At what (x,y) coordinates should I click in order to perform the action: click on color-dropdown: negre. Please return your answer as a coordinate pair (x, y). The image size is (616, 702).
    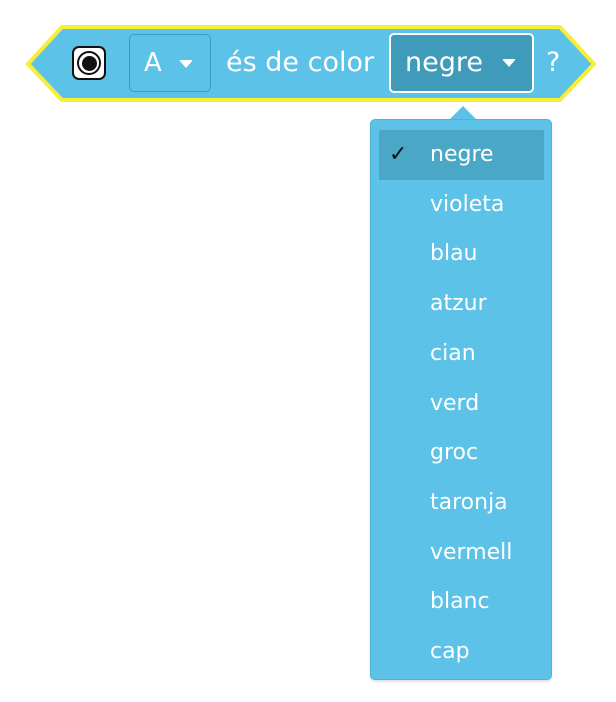
    Looking at the image, I should click on (461, 63).